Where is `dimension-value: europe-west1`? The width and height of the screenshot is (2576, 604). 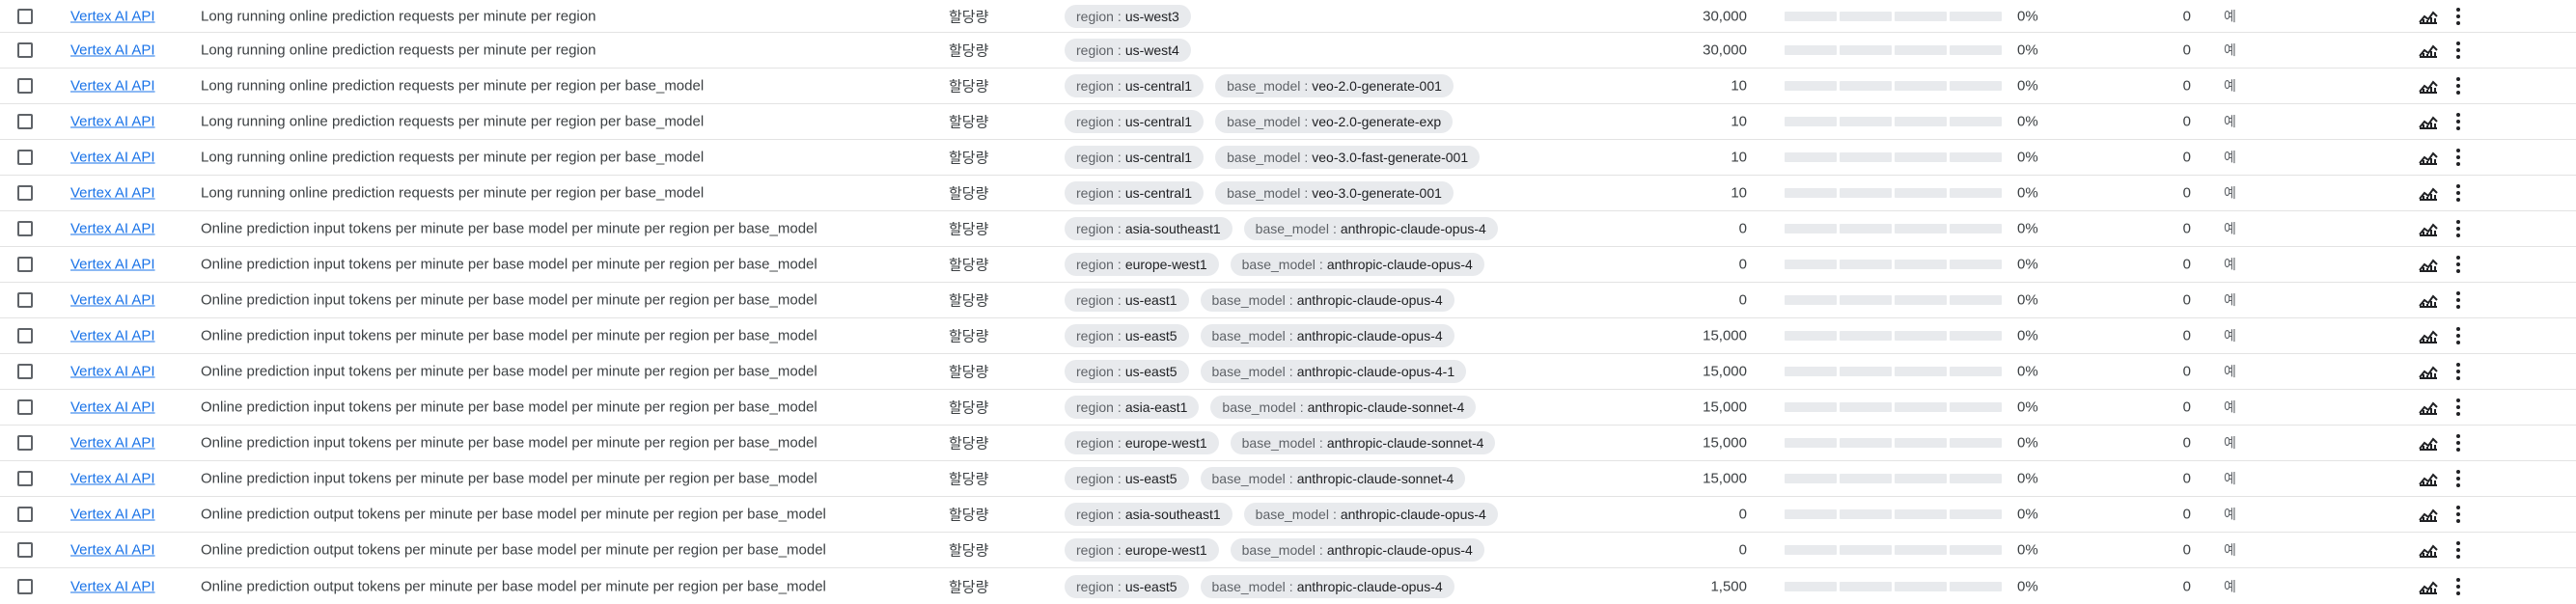
dimension-value: europe-west1 is located at coordinates (1165, 265).